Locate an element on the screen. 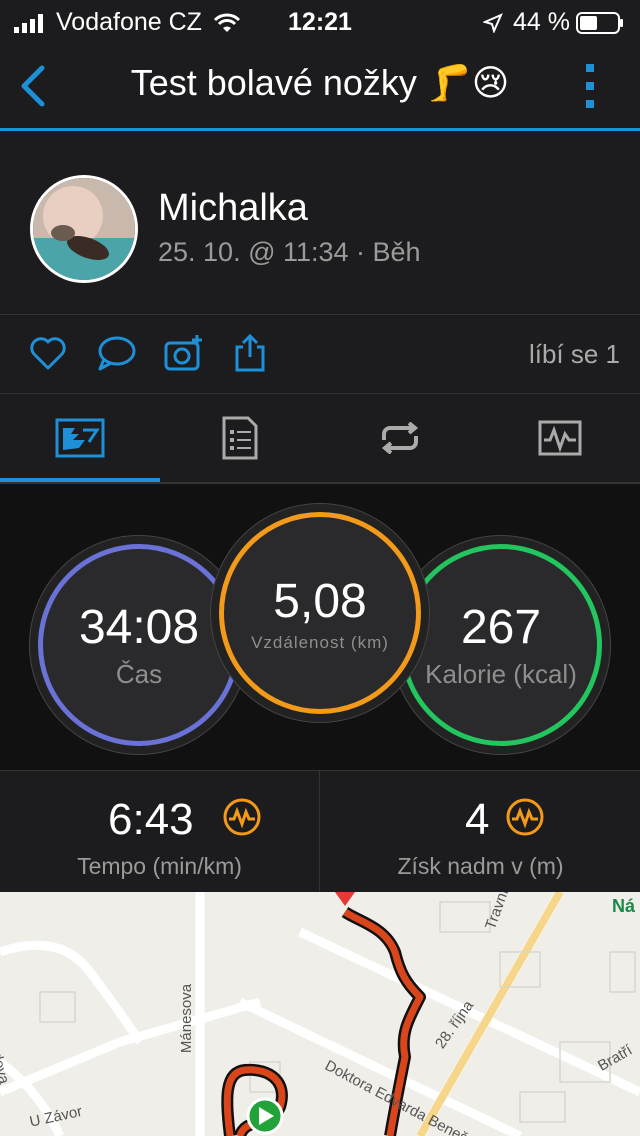 The width and height of the screenshot is (640, 1136). calories-value: 267 is located at coordinates (501, 627).